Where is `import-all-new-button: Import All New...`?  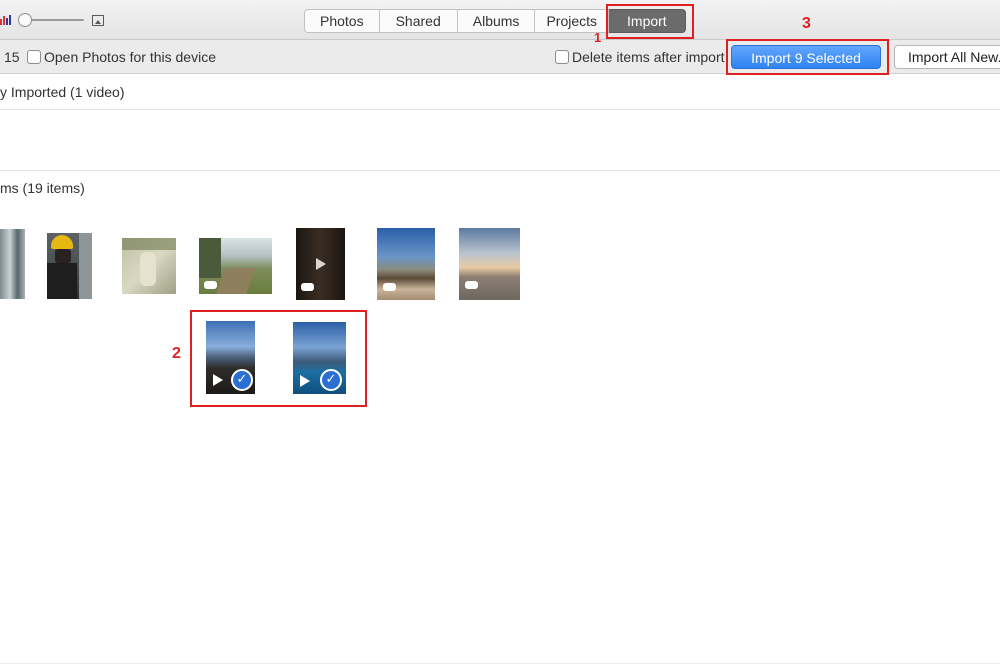 import-all-new-button: Import All New... is located at coordinates (947, 57).